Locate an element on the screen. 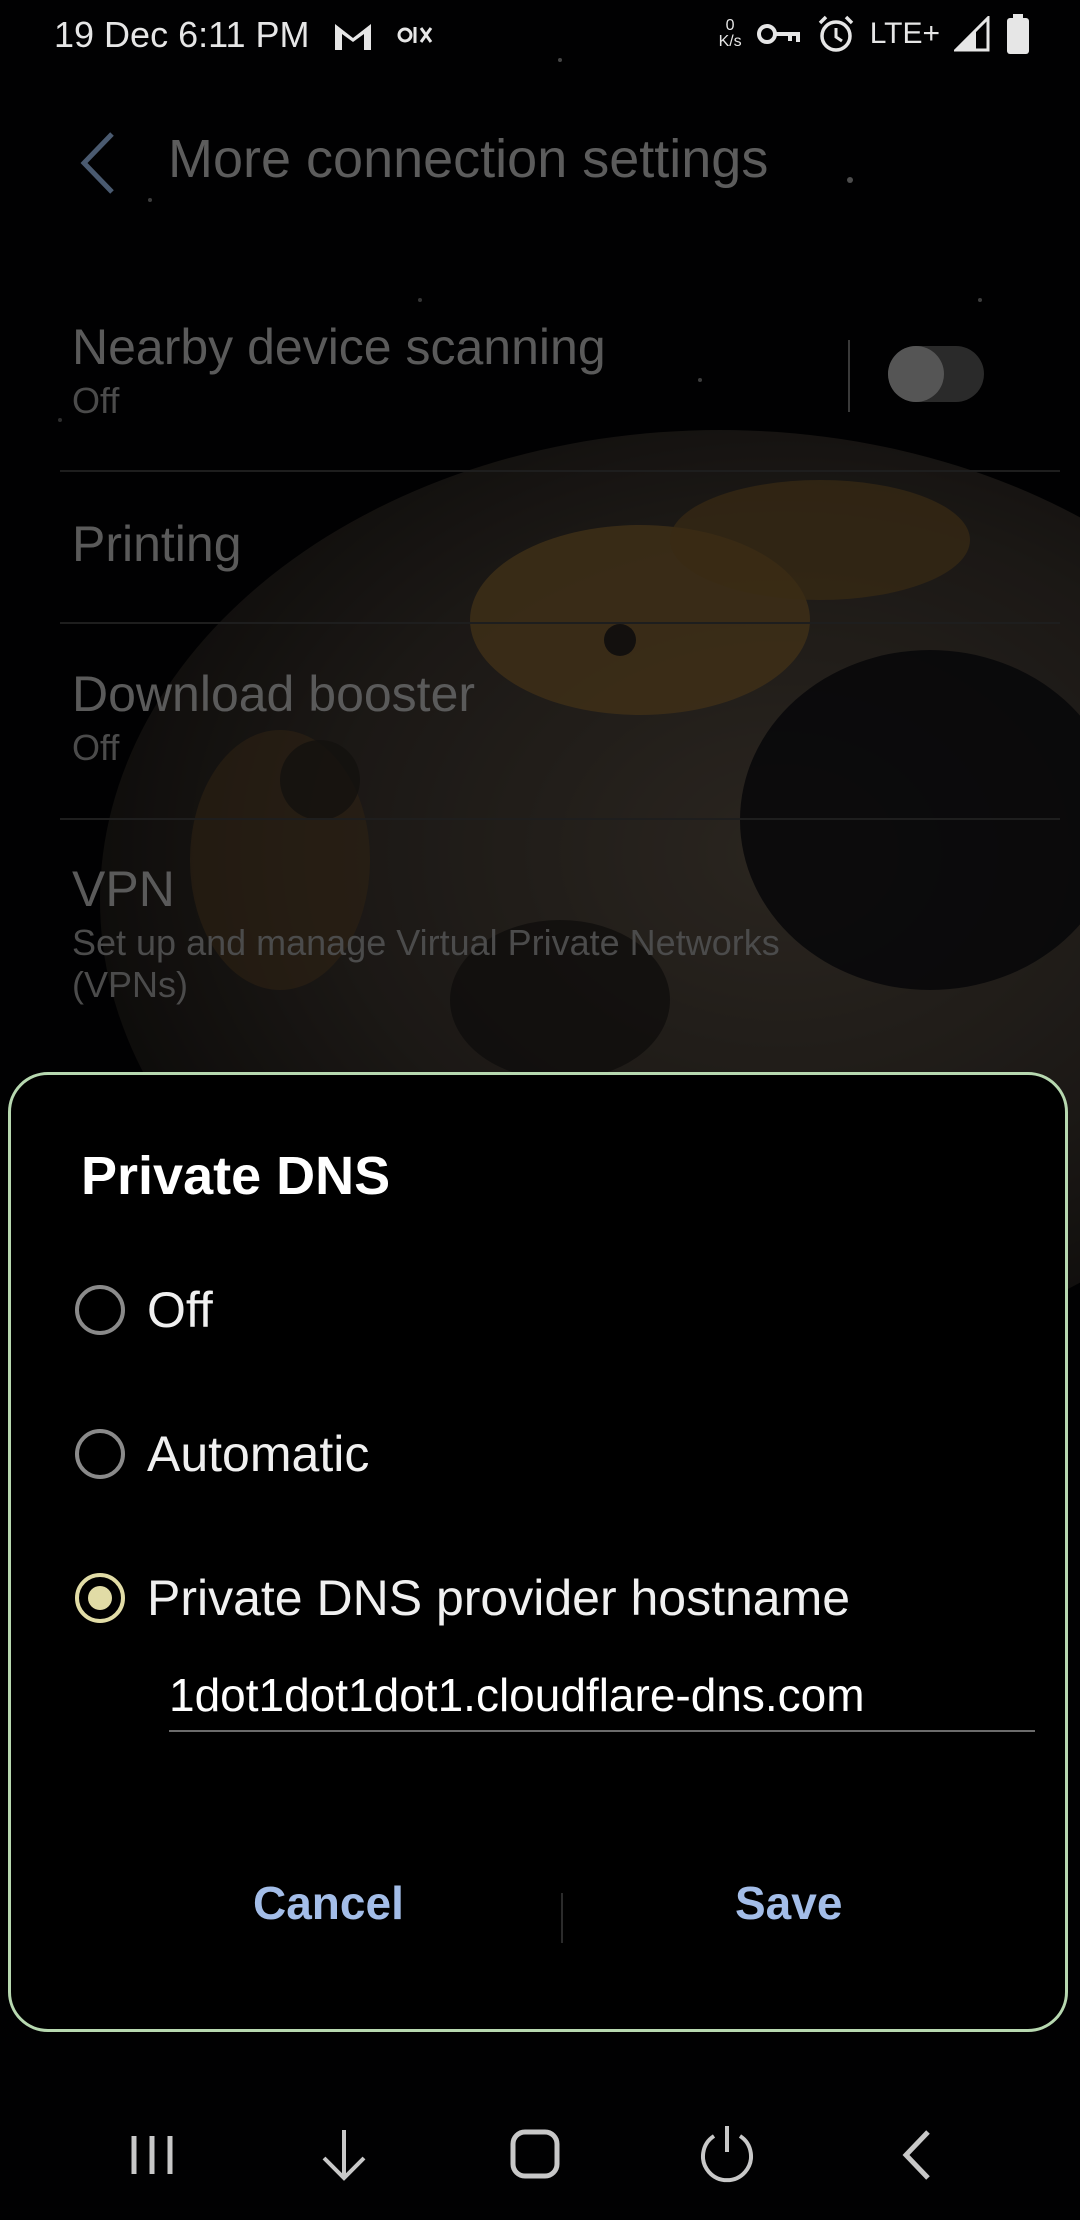  collapse-icon is located at coordinates (344, 2155).